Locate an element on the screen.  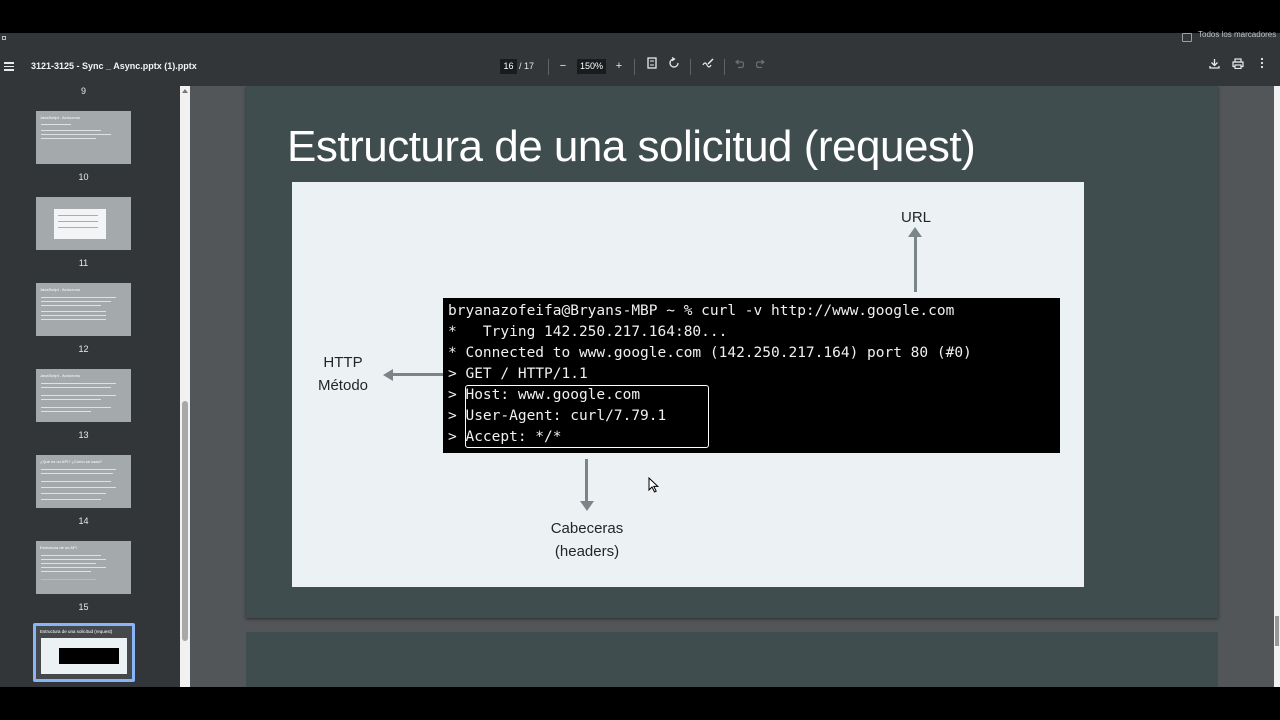
print-icon is located at coordinates (1238, 66).